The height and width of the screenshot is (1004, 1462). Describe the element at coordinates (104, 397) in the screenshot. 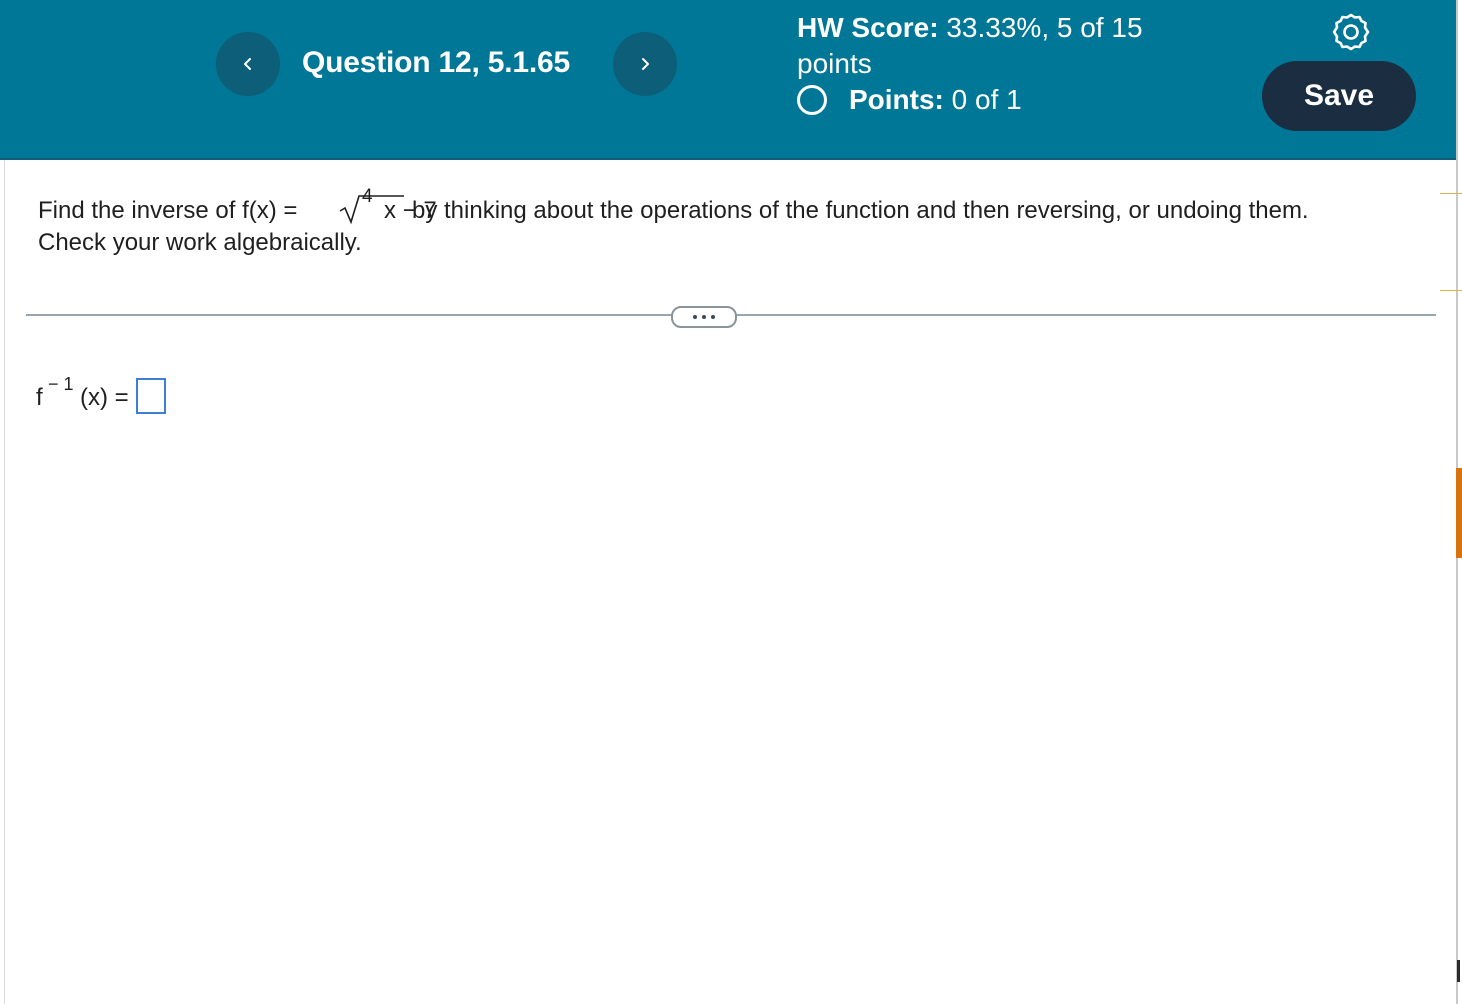

I see `answer-argument: (x) =` at that location.